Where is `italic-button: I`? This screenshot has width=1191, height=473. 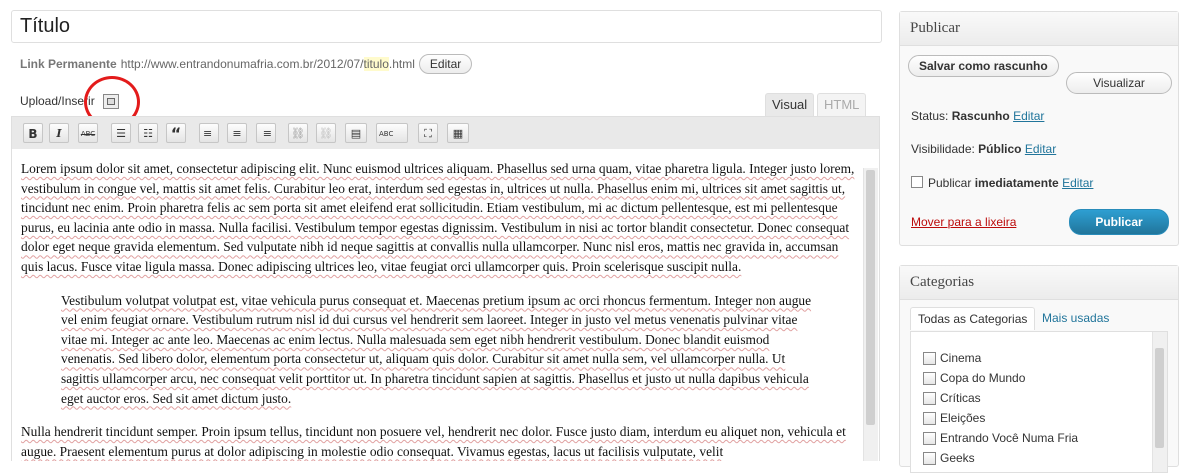 italic-button: I is located at coordinates (59, 133).